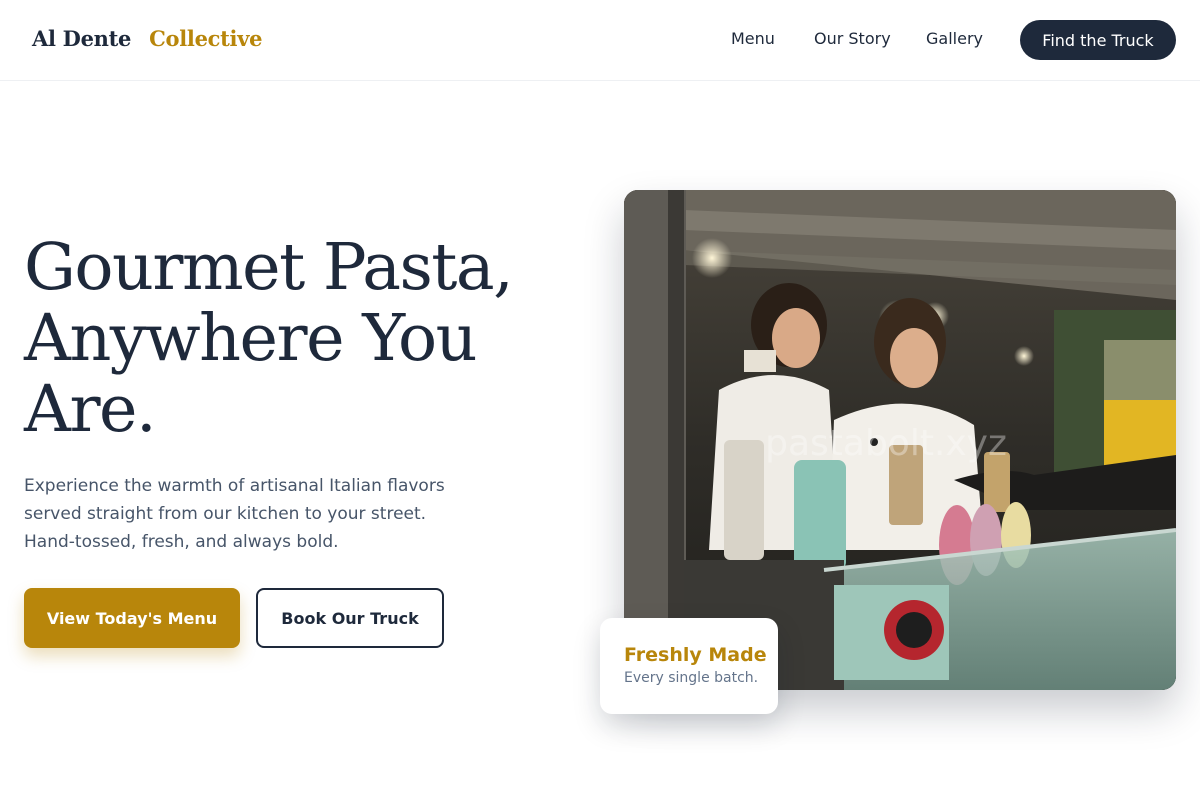 This screenshot has width=1200, height=800. What do you see at coordinates (886, 443) in the screenshot?
I see `photo-watermark: pastabolt.xyz` at bounding box center [886, 443].